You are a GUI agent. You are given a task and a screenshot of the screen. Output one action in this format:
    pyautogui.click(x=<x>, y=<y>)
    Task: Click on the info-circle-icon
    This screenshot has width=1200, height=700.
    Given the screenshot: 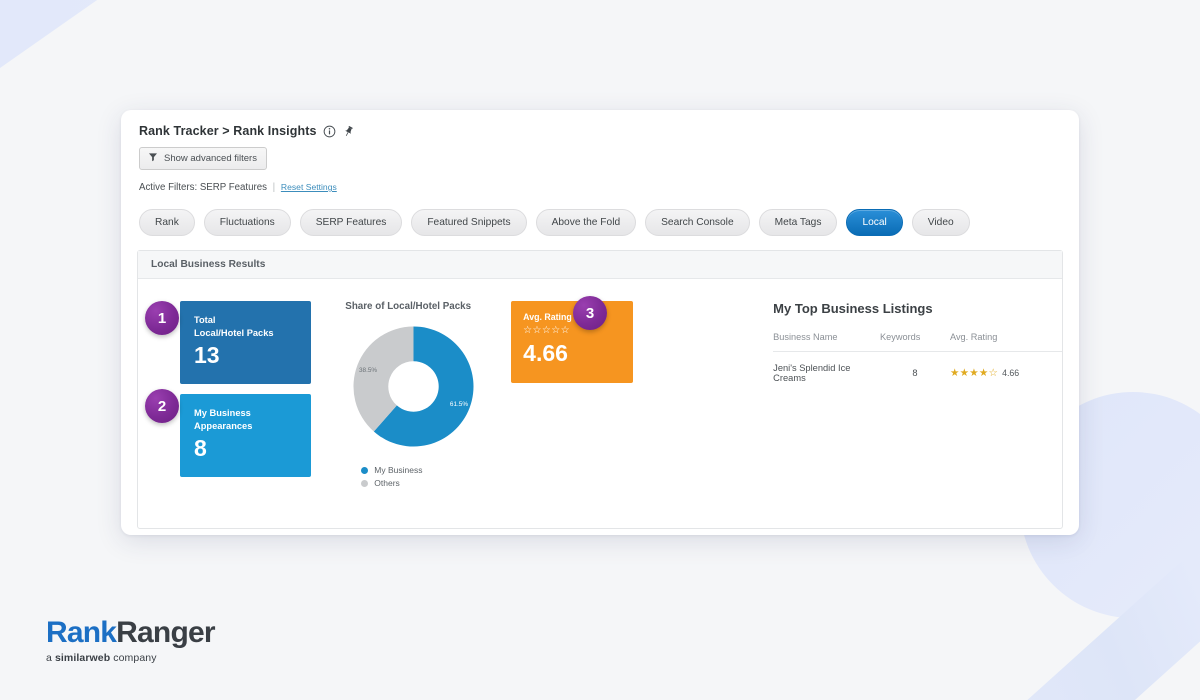 What is the action you would take?
    pyautogui.click(x=329, y=131)
    